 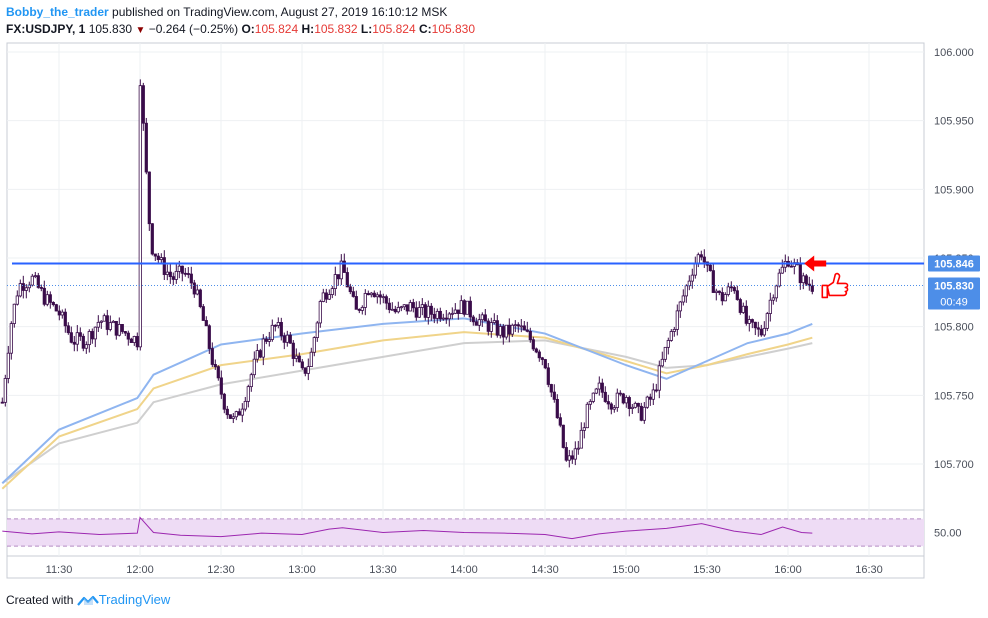 I want to click on price-tick-label: 106.000, so click(x=954, y=53).